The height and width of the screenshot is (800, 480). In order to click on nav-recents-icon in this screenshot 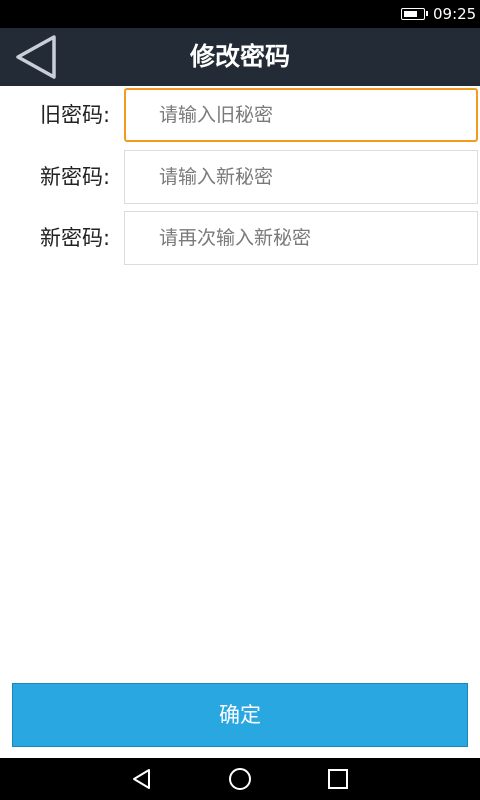, I will do `click(338, 779)`.